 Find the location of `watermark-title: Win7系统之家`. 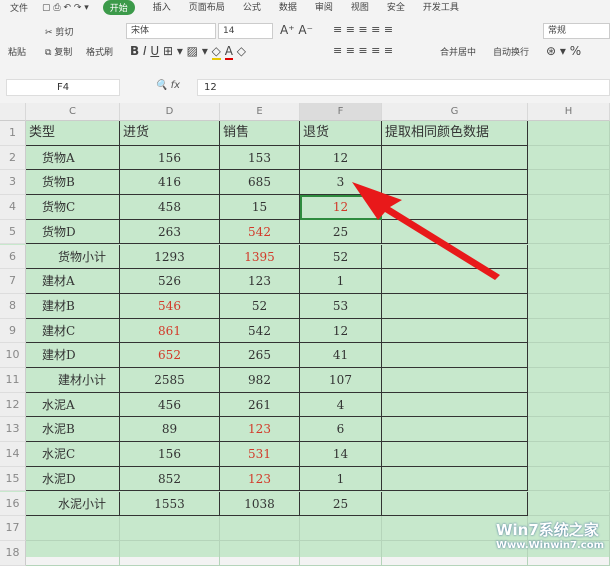

watermark-title: Win7系统之家 is located at coordinates (547, 530).